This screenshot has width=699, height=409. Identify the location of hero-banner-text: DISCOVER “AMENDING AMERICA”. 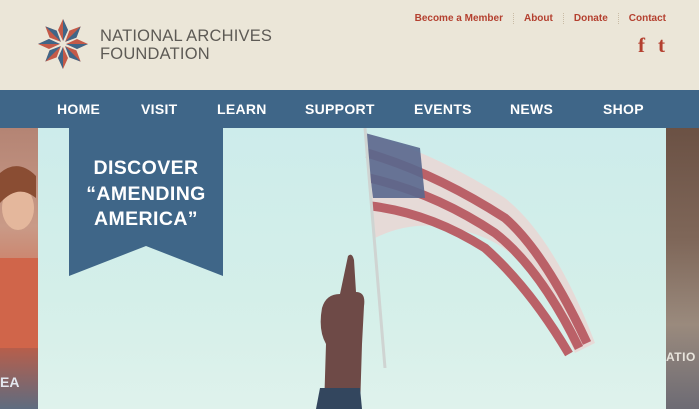
(146, 194).